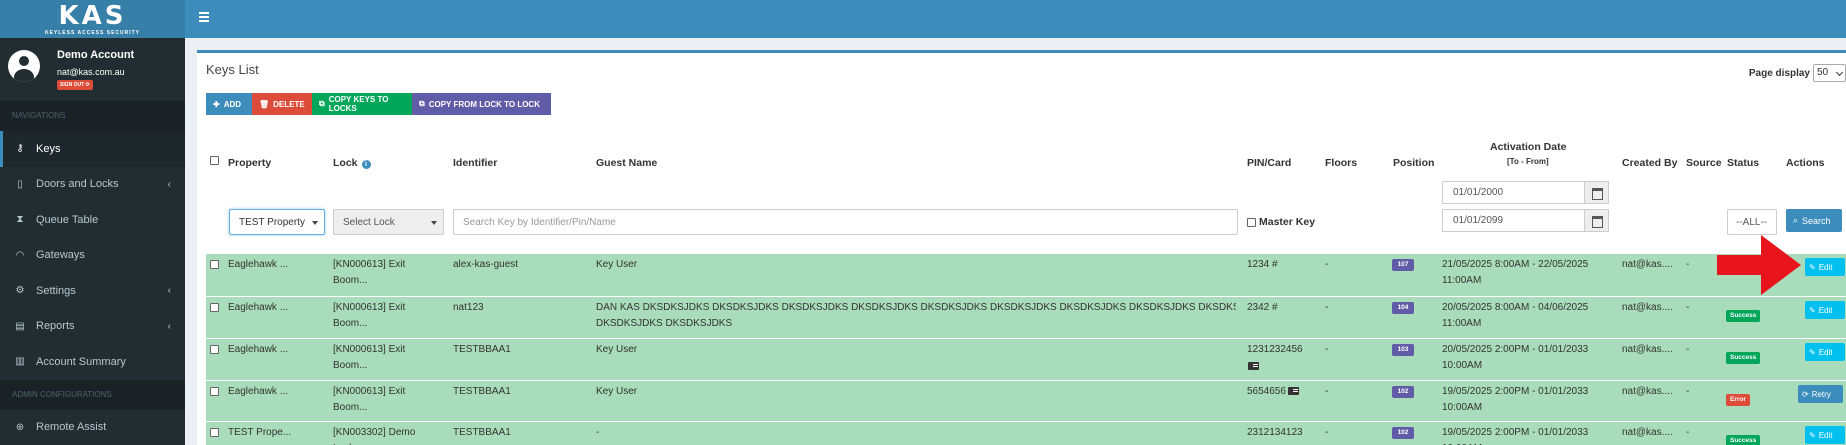 The width and height of the screenshot is (1846, 445). What do you see at coordinates (626, 163) in the screenshot?
I see `col-guest-name: Guest Name` at bounding box center [626, 163].